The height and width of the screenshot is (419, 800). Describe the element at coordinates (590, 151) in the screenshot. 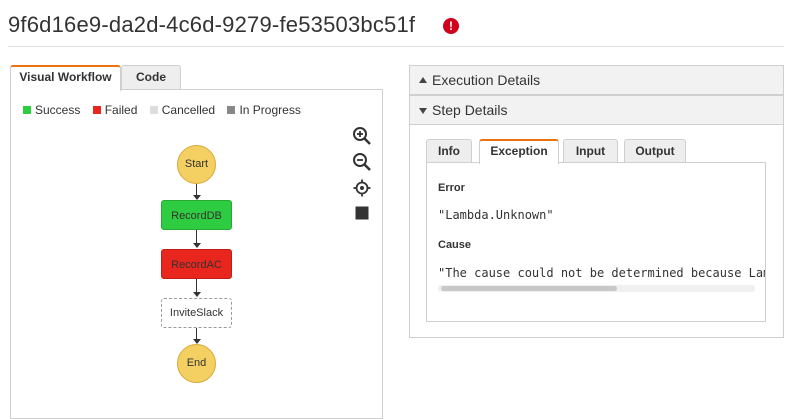

I see `tab-input: Input` at that location.